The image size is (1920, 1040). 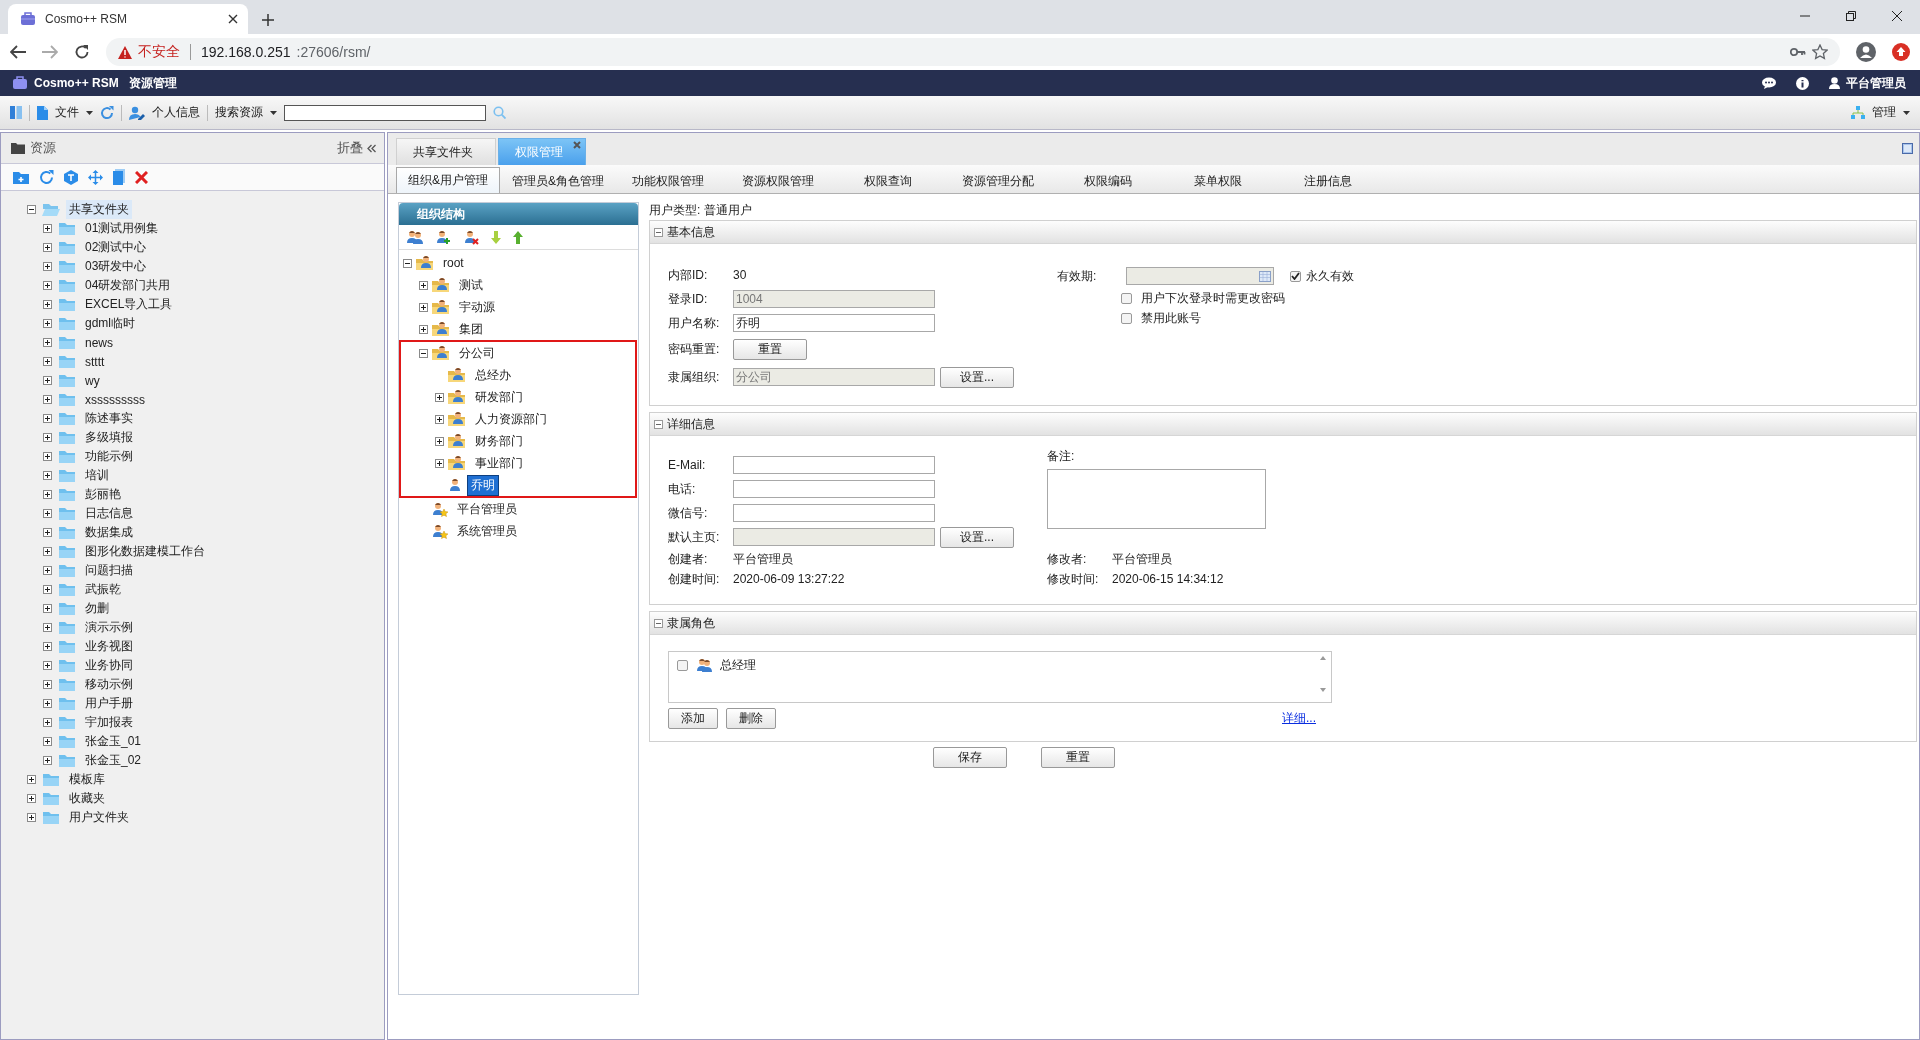 What do you see at coordinates (471, 329) in the screenshot?
I see `tree-node-label: 集团` at bounding box center [471, 329].